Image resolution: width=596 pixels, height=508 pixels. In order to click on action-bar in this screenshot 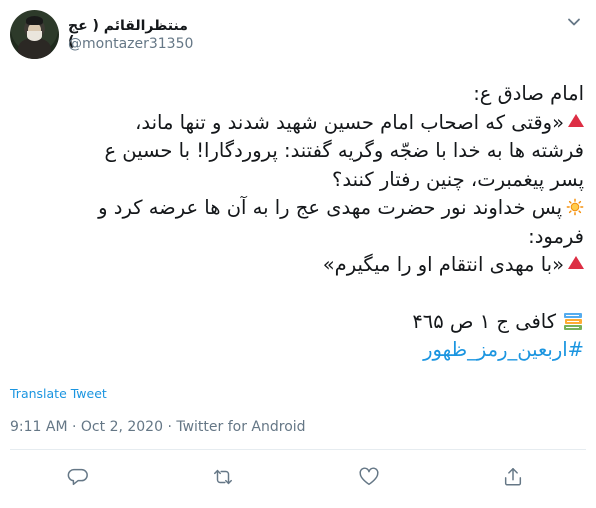, I will do `click(298, 478)`.